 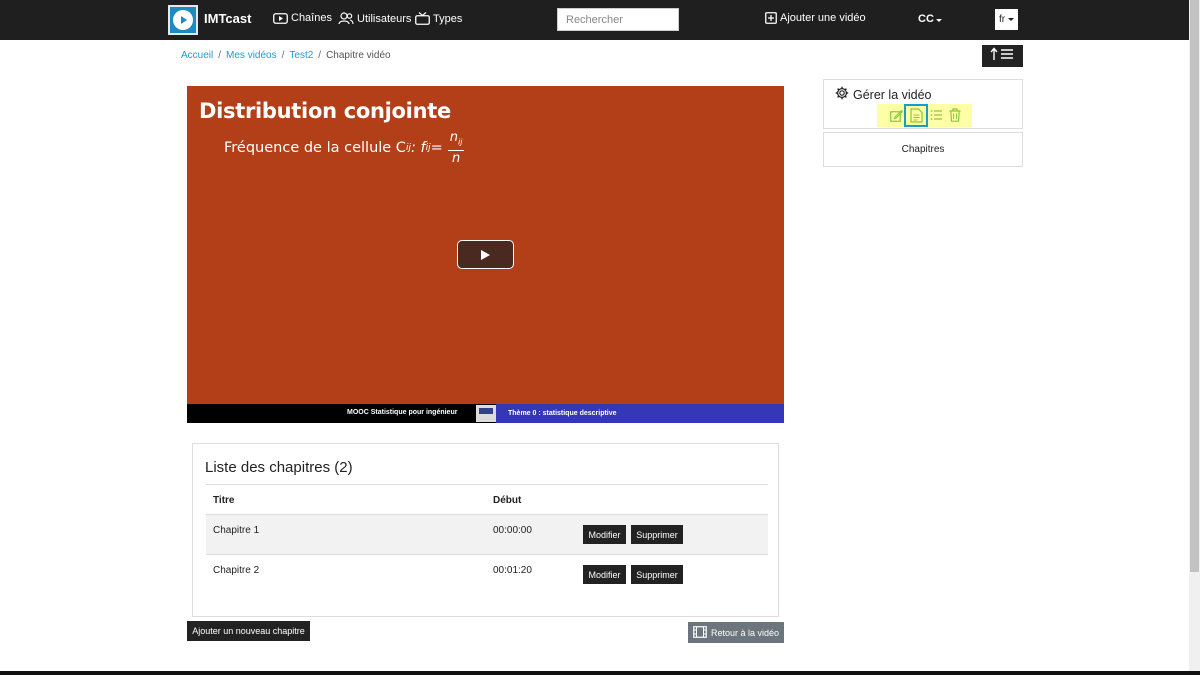 What do you see at coordinates (384, 18) in the screenshot?
I see `nav-users-label: Utilisateurs` at bounding box center [384, 18].